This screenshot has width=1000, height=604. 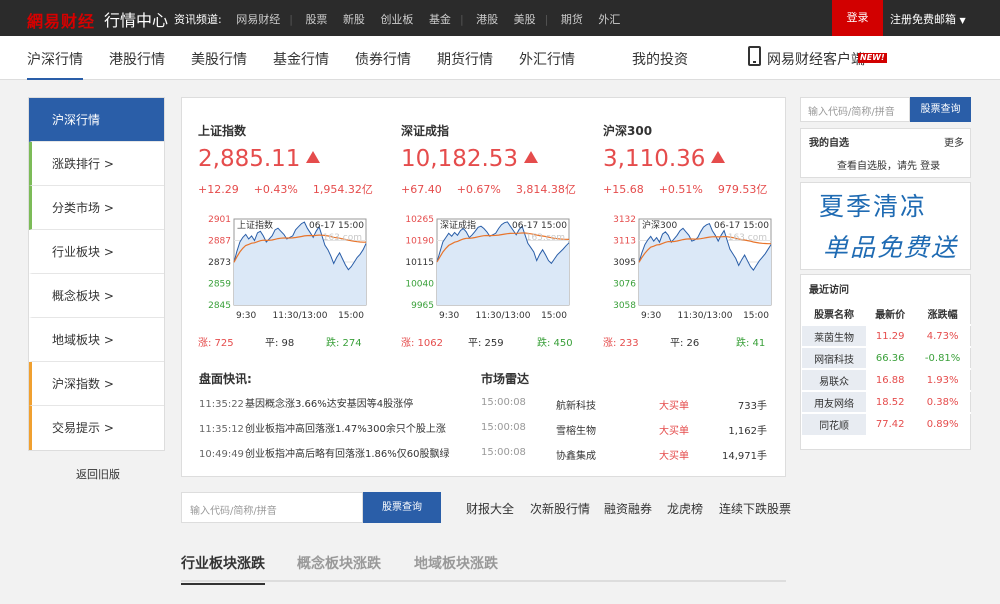 I want to click on chart-watermark: 163.com, so click(x=545, y=238).